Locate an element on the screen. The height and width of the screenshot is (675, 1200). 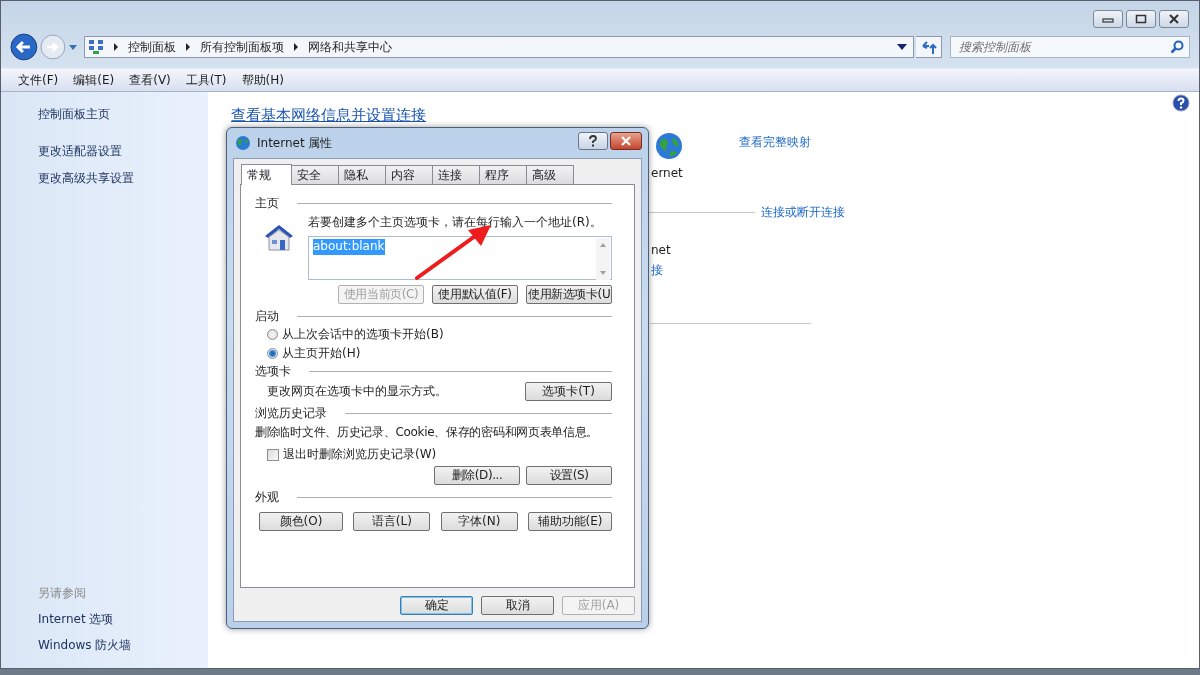
tabs-button: 选项卡(T) is located at coordinates (568, 391).